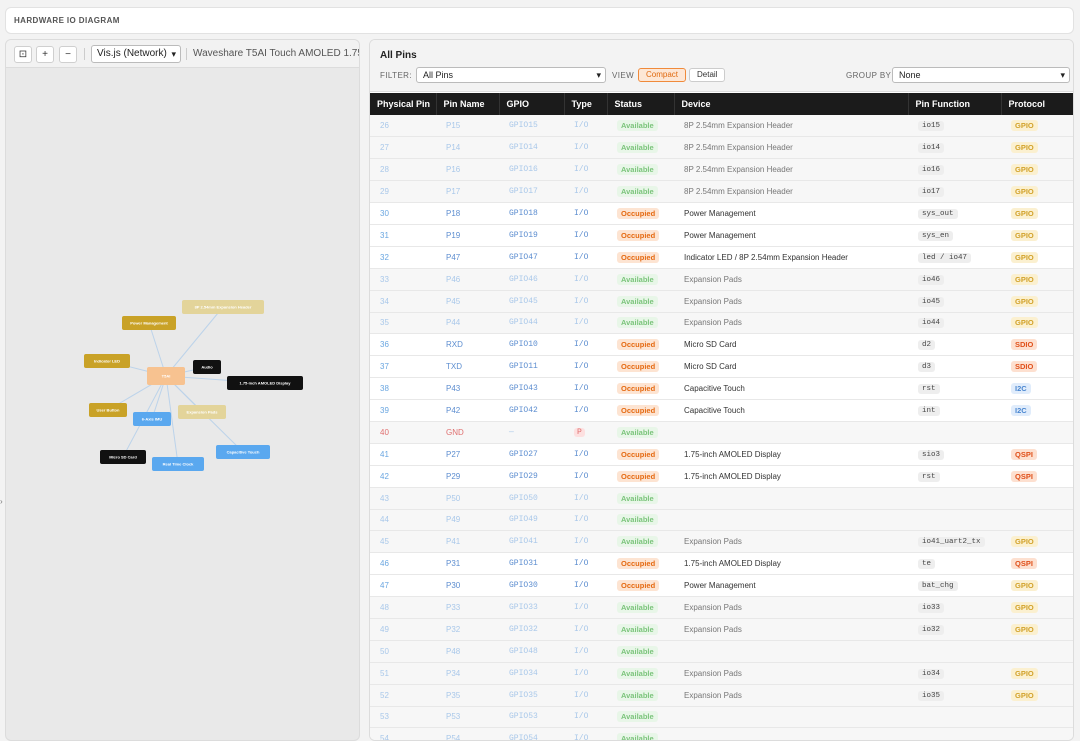 The width and height of the screenshot is (1080, 741). What do you see at coordinates (403, 629) in the screenshot?
I see `cell-physical-pin: 49` at bounding box center [403, 629].